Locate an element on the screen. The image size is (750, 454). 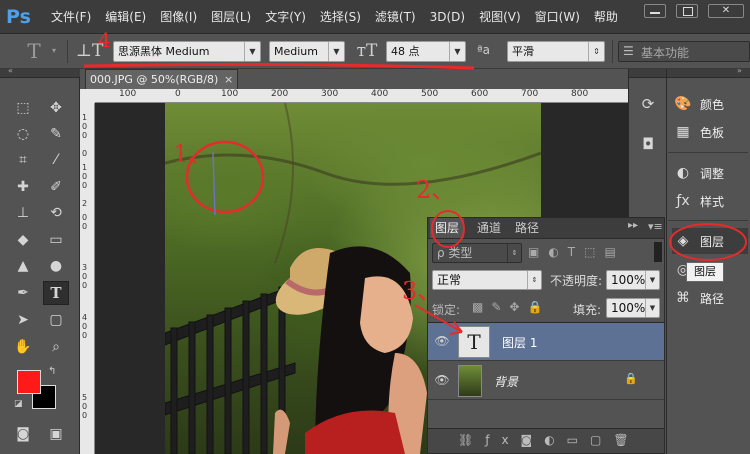
tab-layers: 图层 is located at coordinates (447, 228).